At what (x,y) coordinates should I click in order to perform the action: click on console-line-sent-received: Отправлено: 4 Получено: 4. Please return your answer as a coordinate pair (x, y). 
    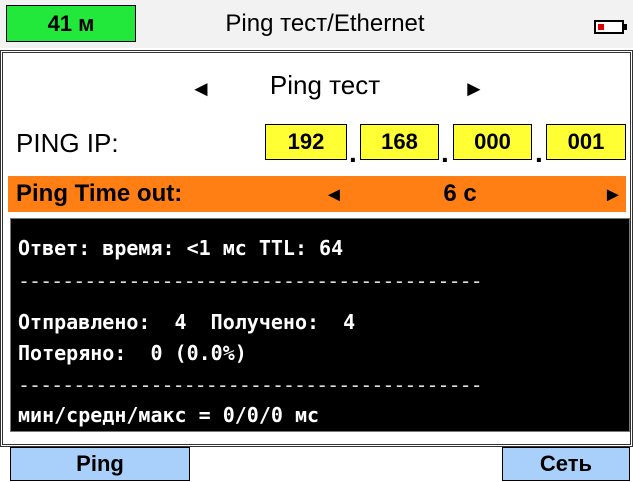
    Looking at the image, I should click on (187, 322).